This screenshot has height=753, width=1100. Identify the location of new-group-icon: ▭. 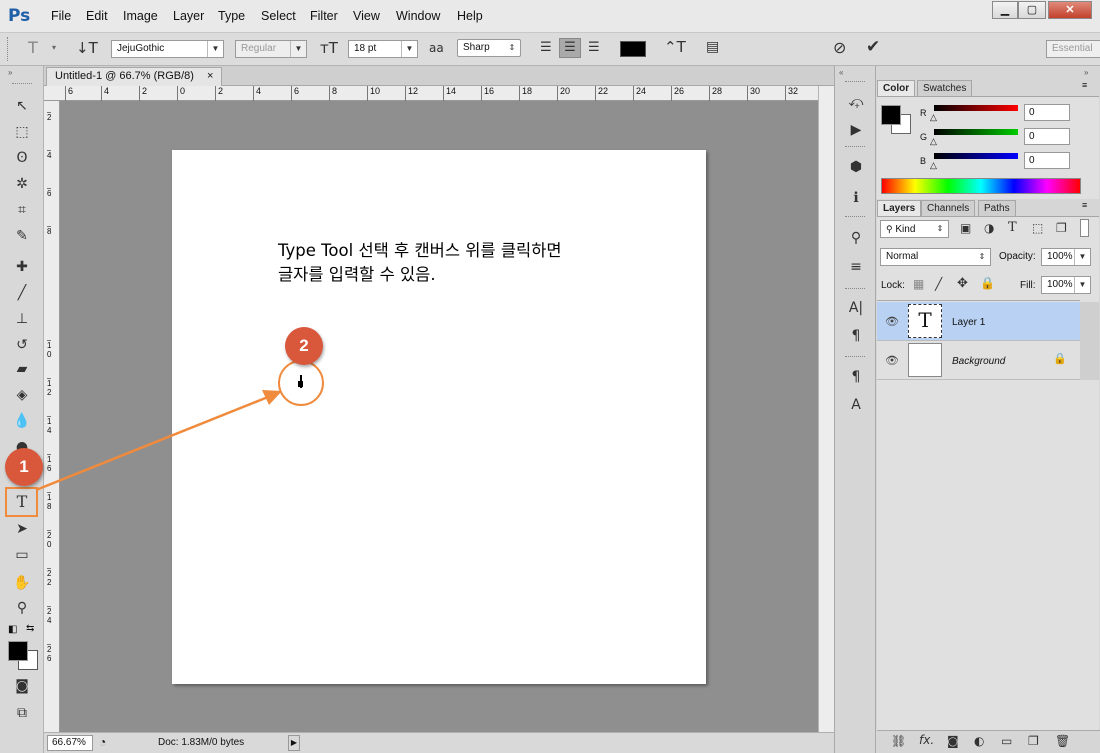
(1006, 741).